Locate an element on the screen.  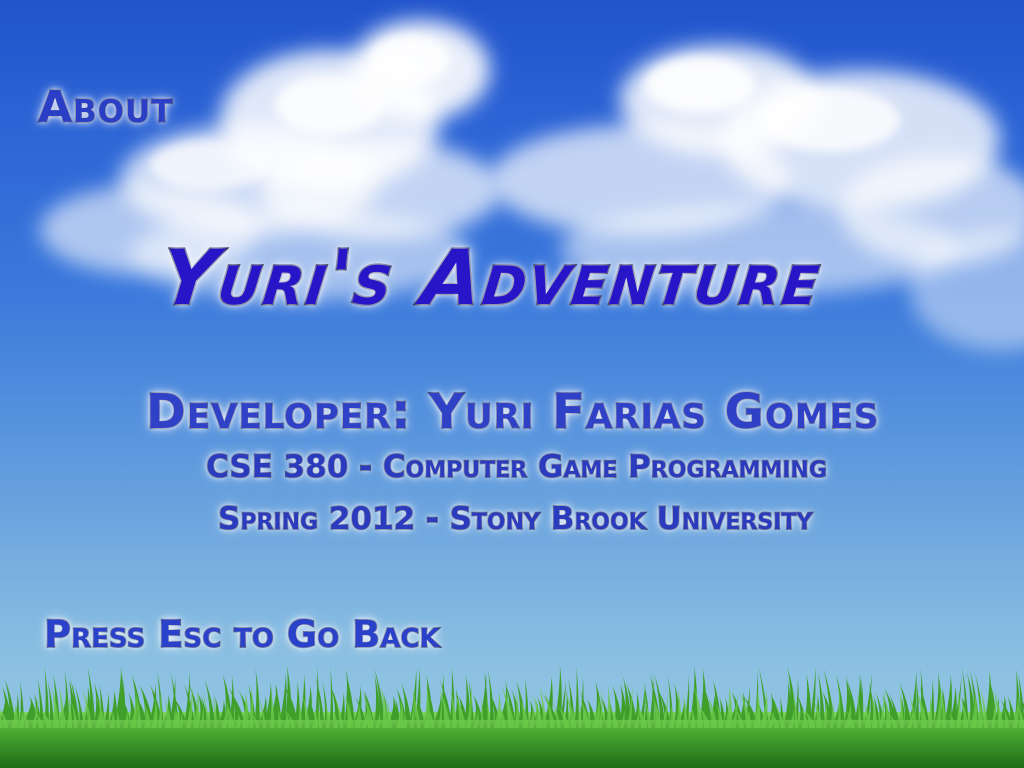
term-credit: Spring 2012 - Stony Brook University is located at coordinates (515, 519).